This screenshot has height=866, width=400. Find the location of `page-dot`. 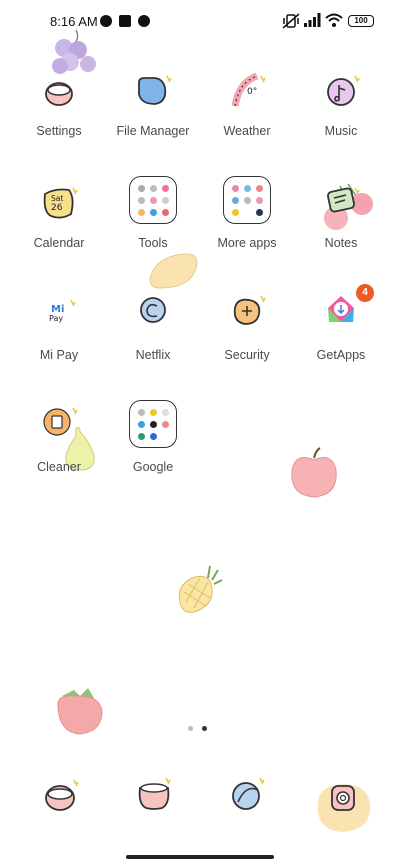

page-dot is located at coordinates (190, 728).